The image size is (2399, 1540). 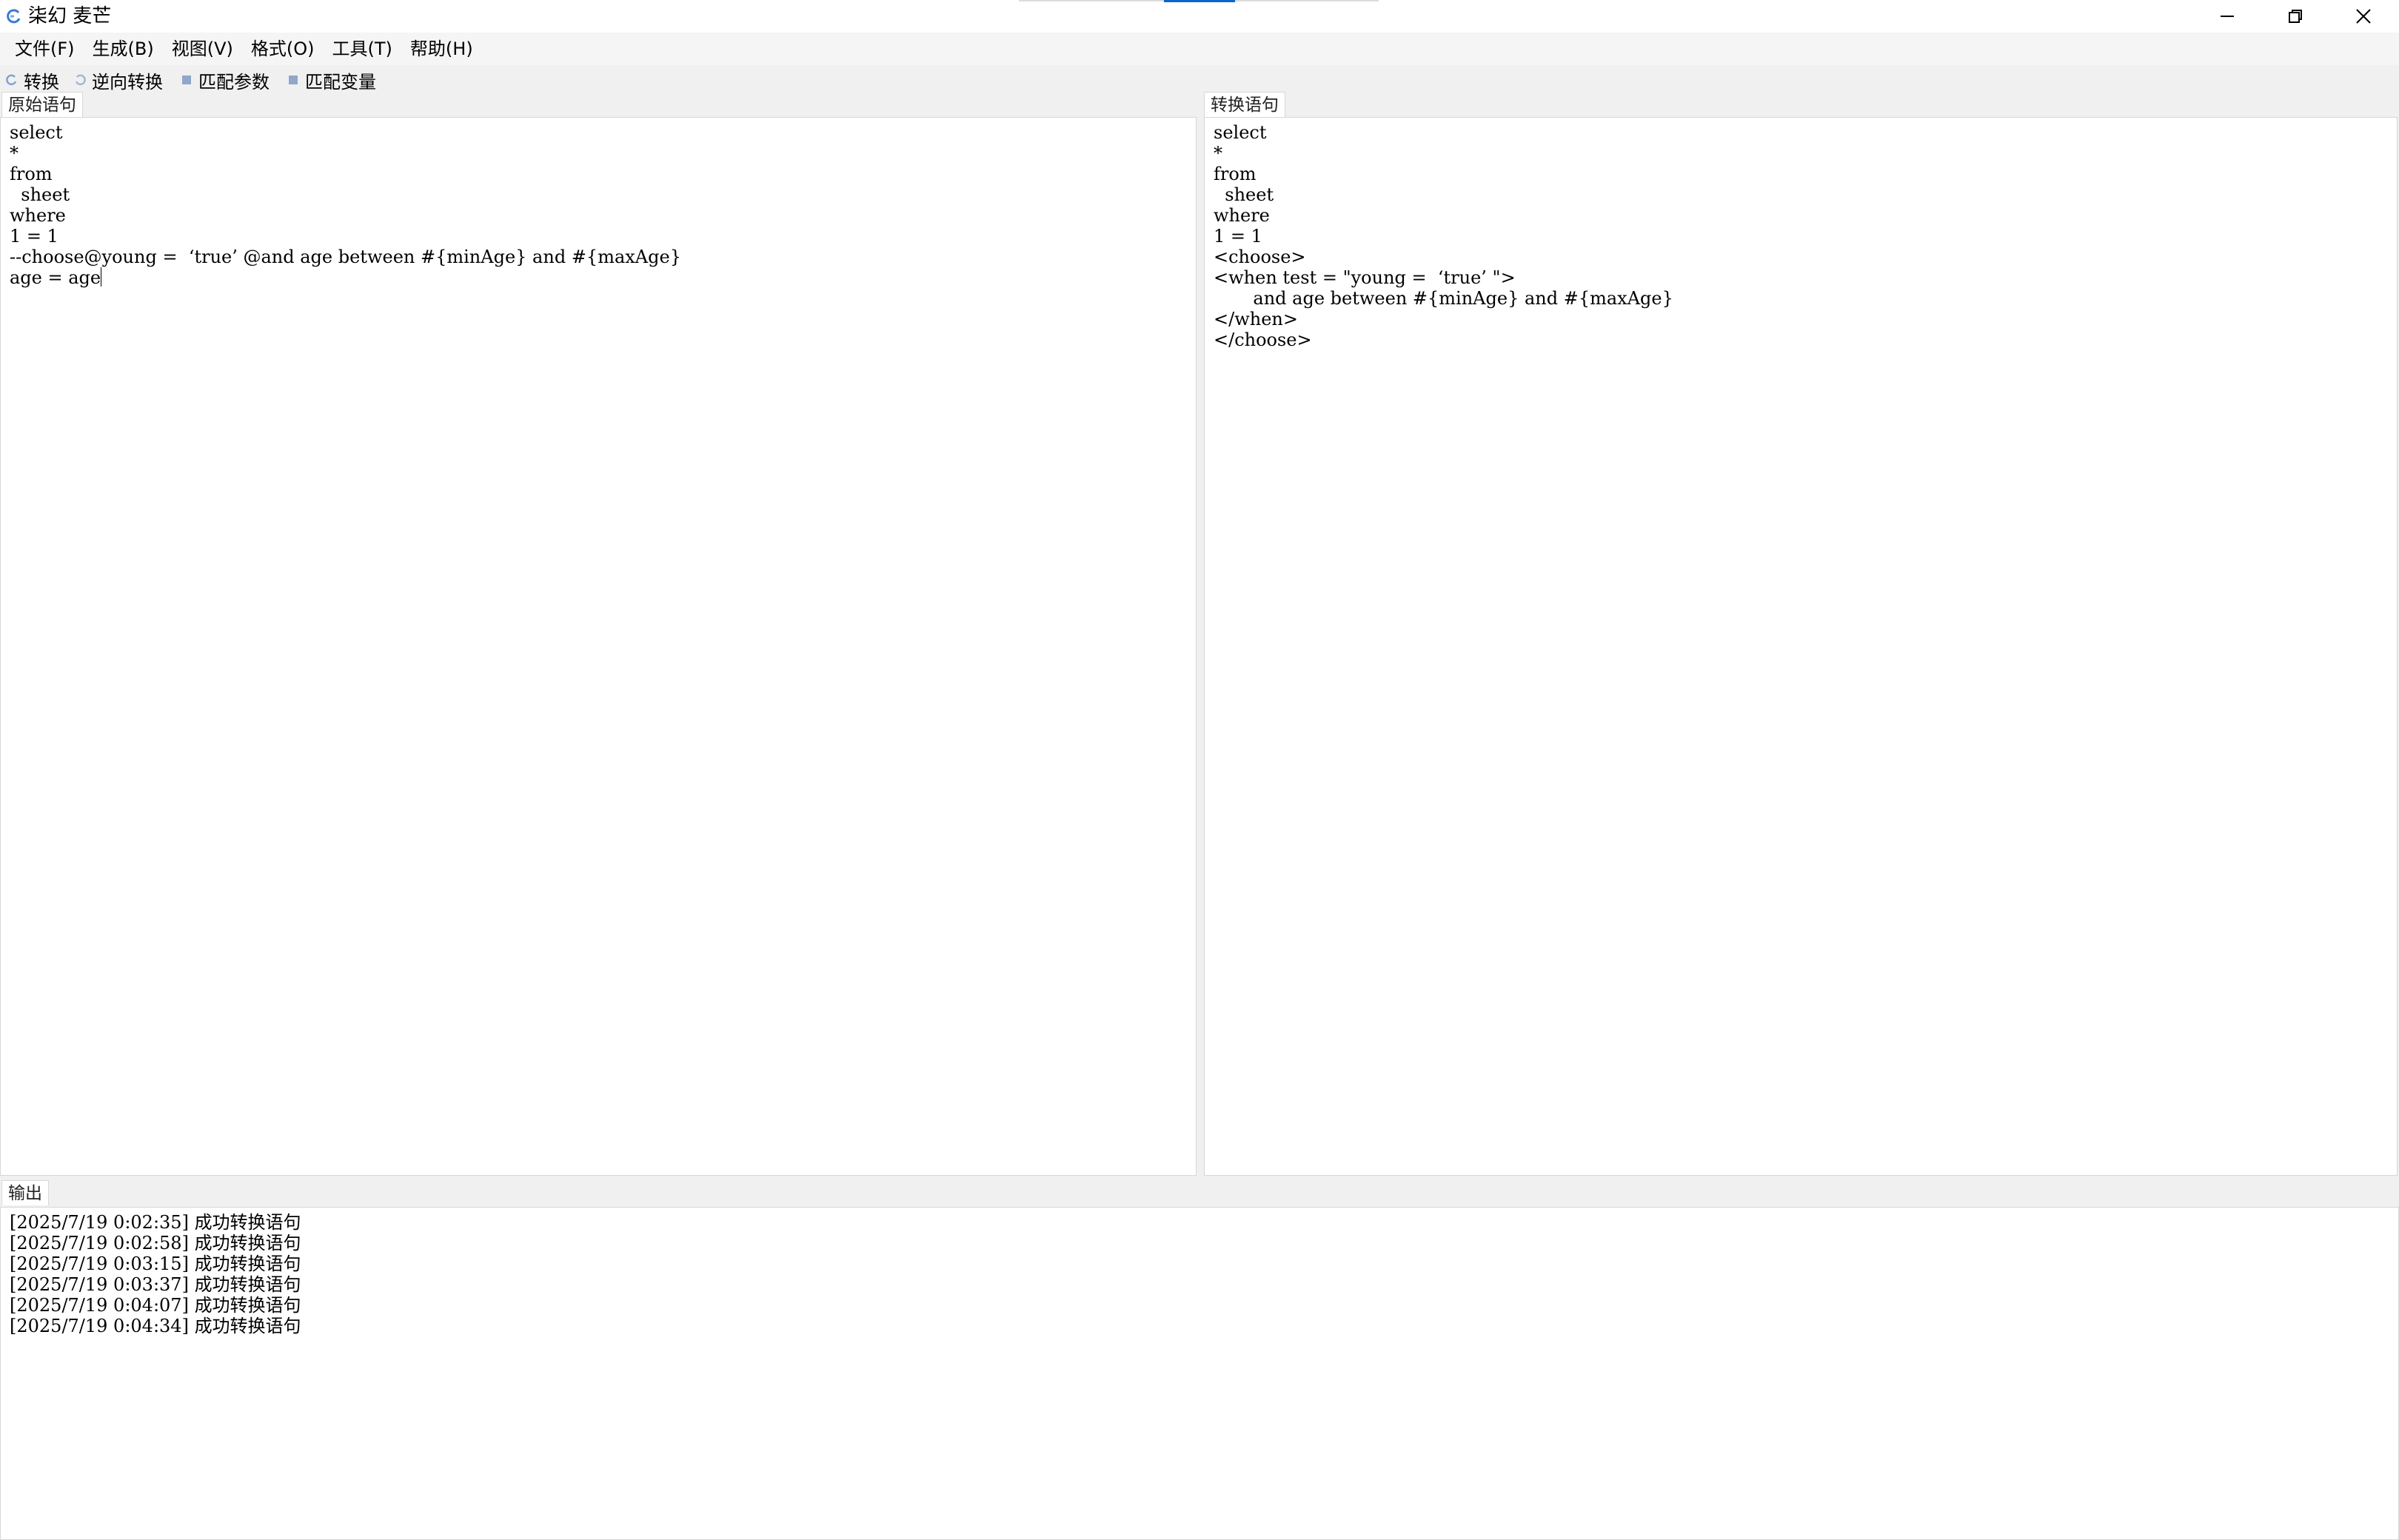 I want to click on match-vars-button: 匹配变量, so click(x=329, y=80).